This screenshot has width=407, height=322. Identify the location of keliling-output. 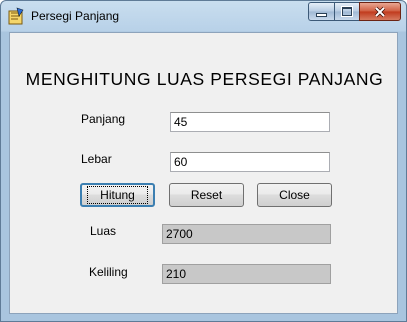
(246, 274).